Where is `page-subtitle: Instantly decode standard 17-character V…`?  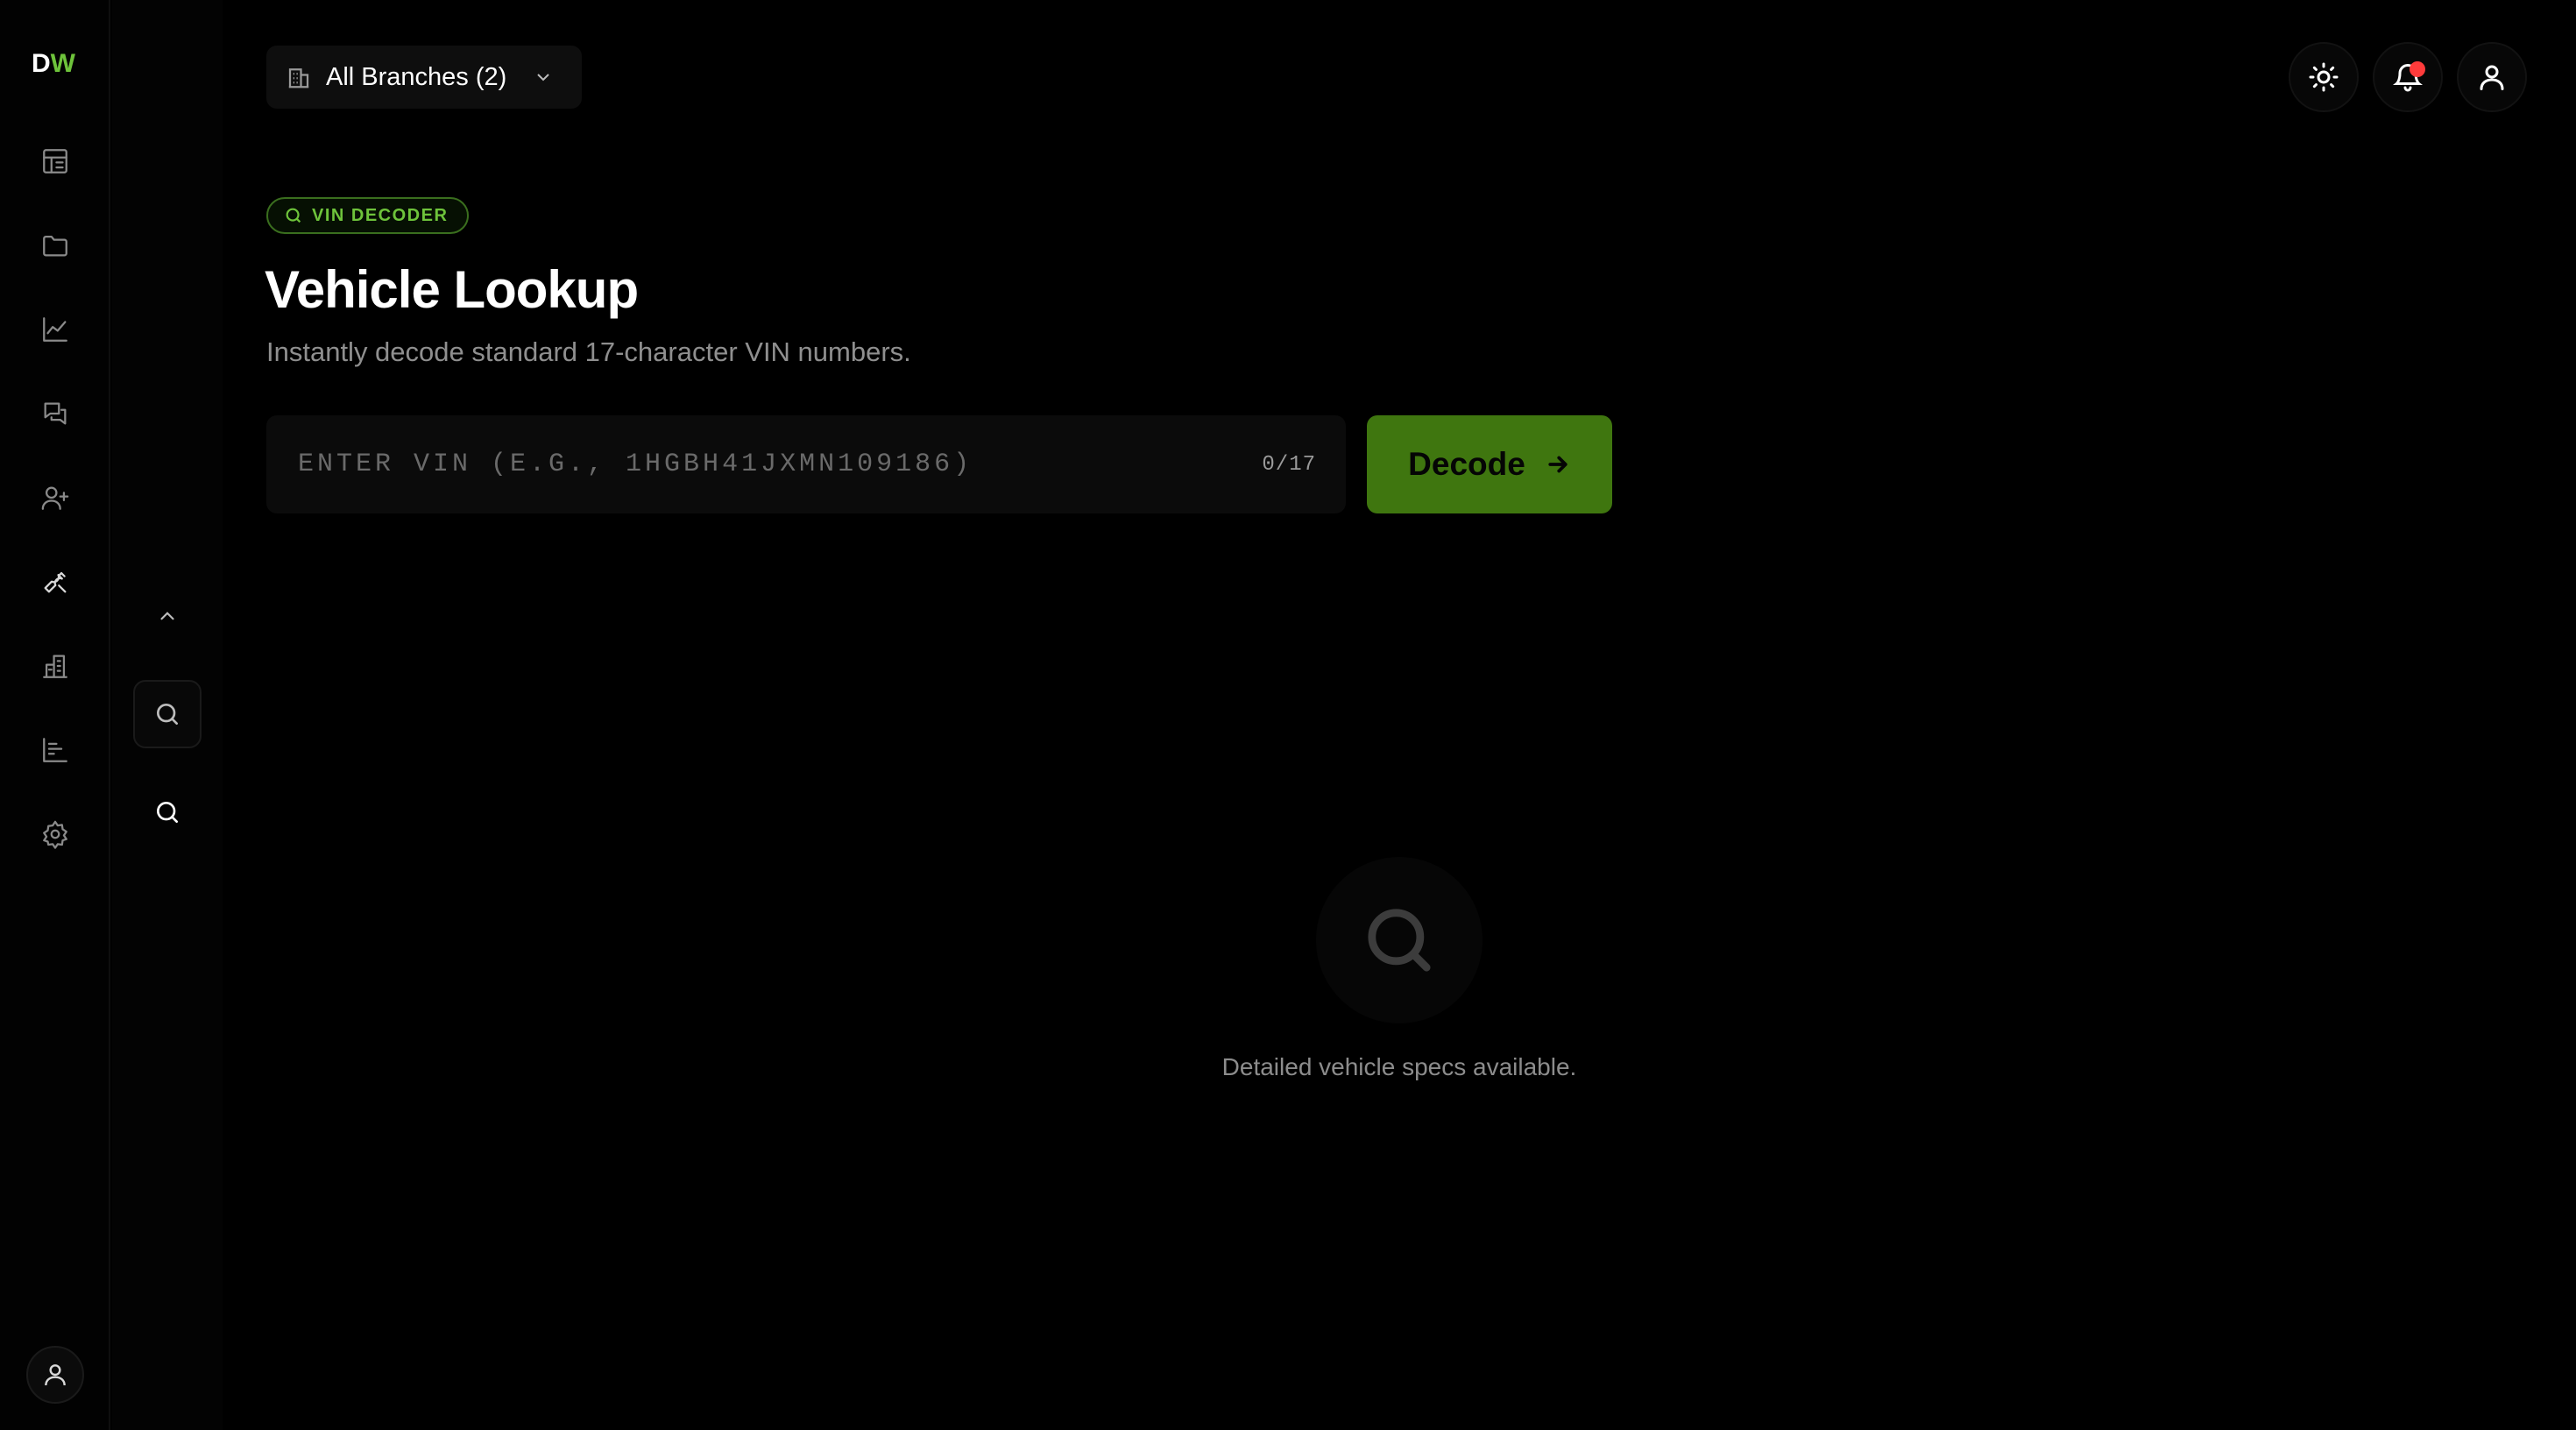
page-subtitle: Instantly decode standard 17-character V… is located at coordinates (588, 351).